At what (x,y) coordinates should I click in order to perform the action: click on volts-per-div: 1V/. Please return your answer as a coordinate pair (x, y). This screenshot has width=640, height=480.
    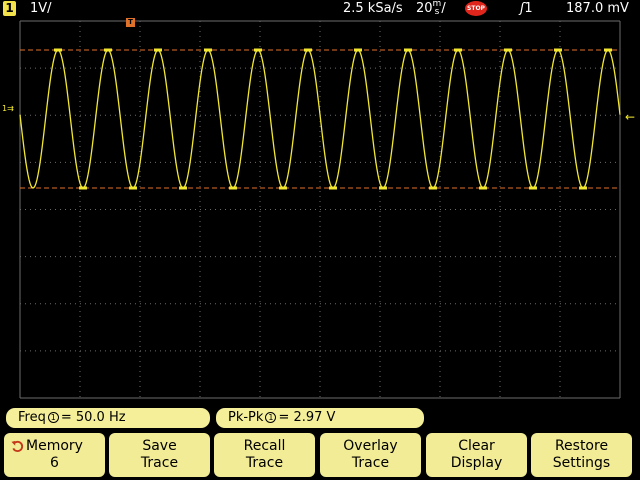
    Looking at the image, I should click on (41, 8).